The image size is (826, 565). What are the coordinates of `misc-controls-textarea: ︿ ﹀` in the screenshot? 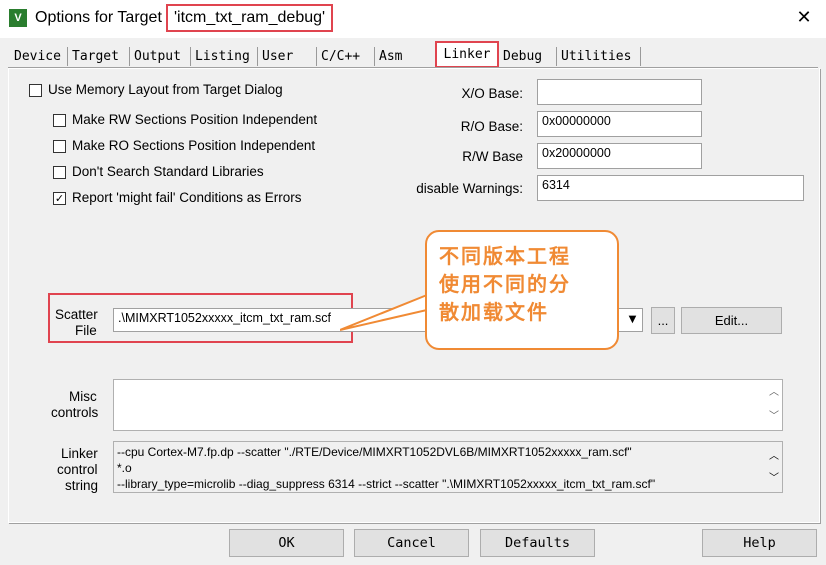 It's located at (448, 405).